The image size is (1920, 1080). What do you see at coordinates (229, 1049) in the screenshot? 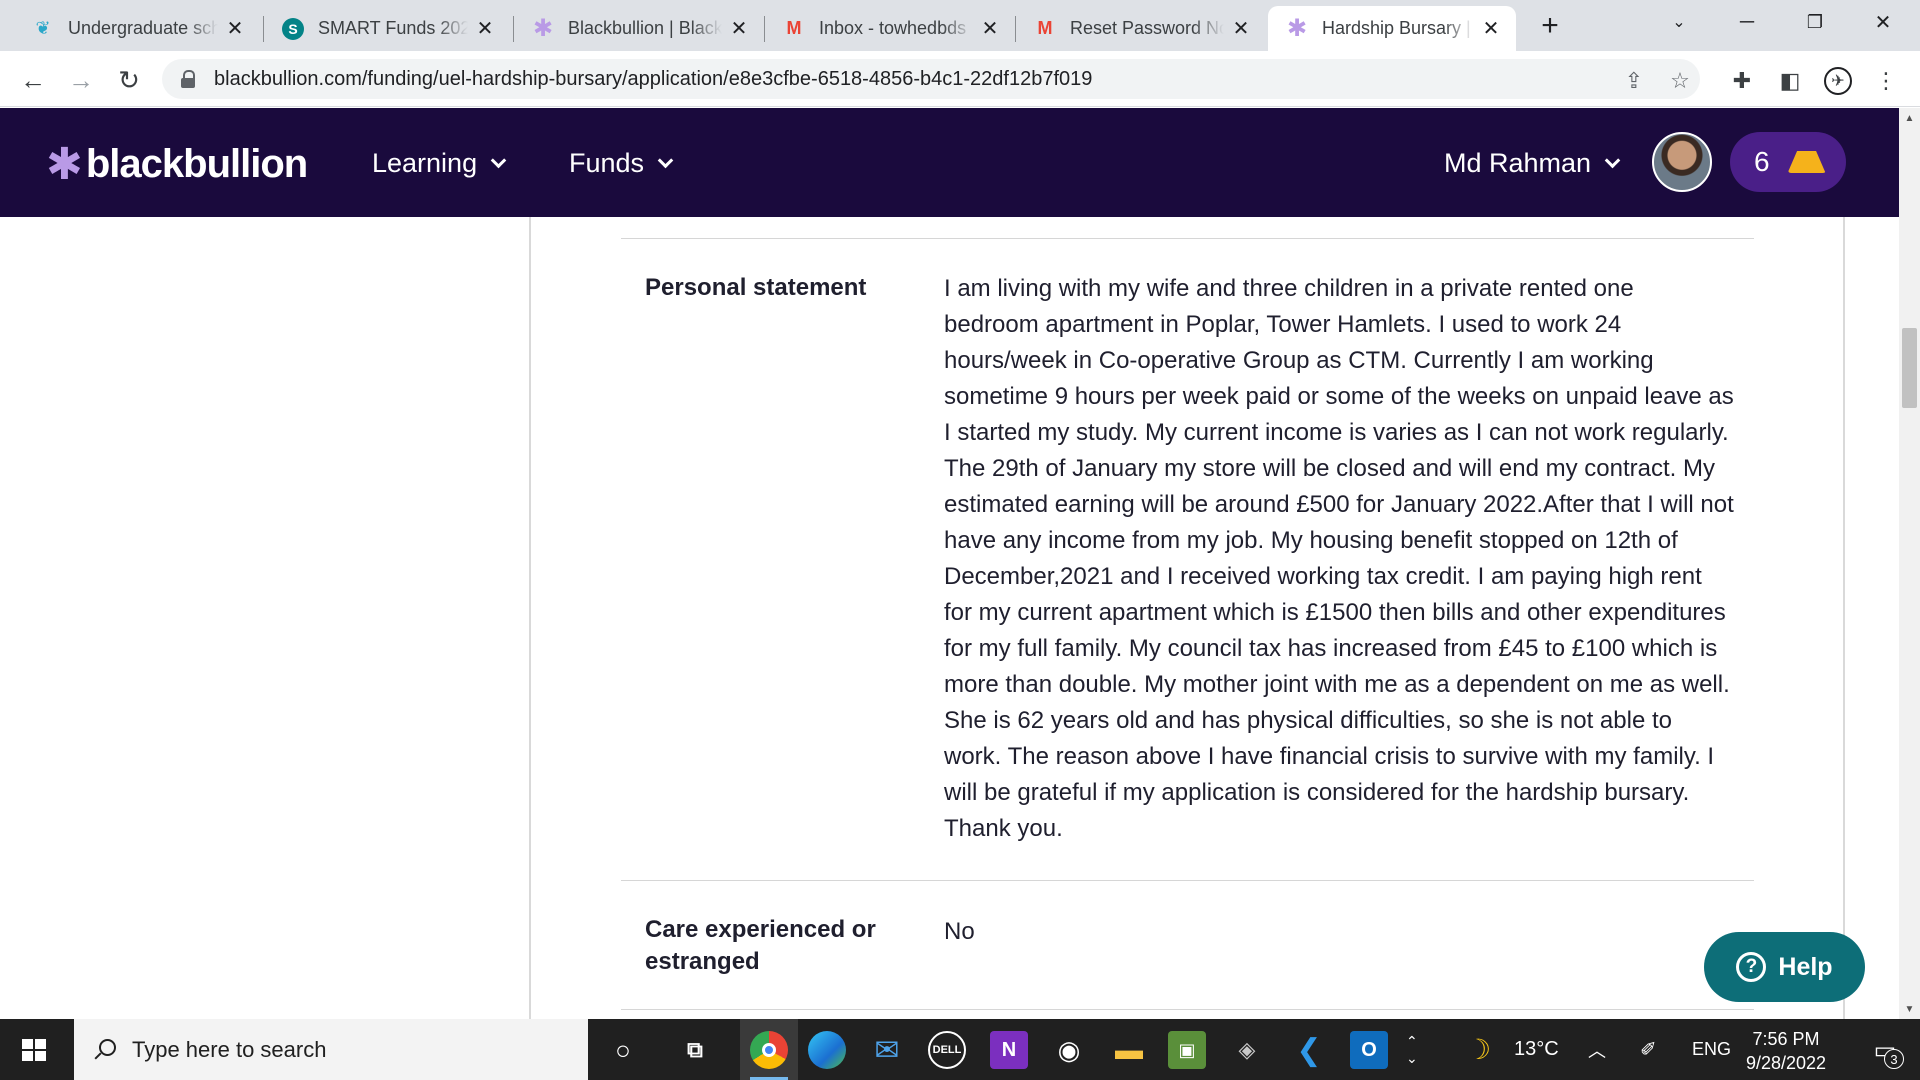
I see `search-placeholder: Type here to search` at bounding box center [229, 1049].